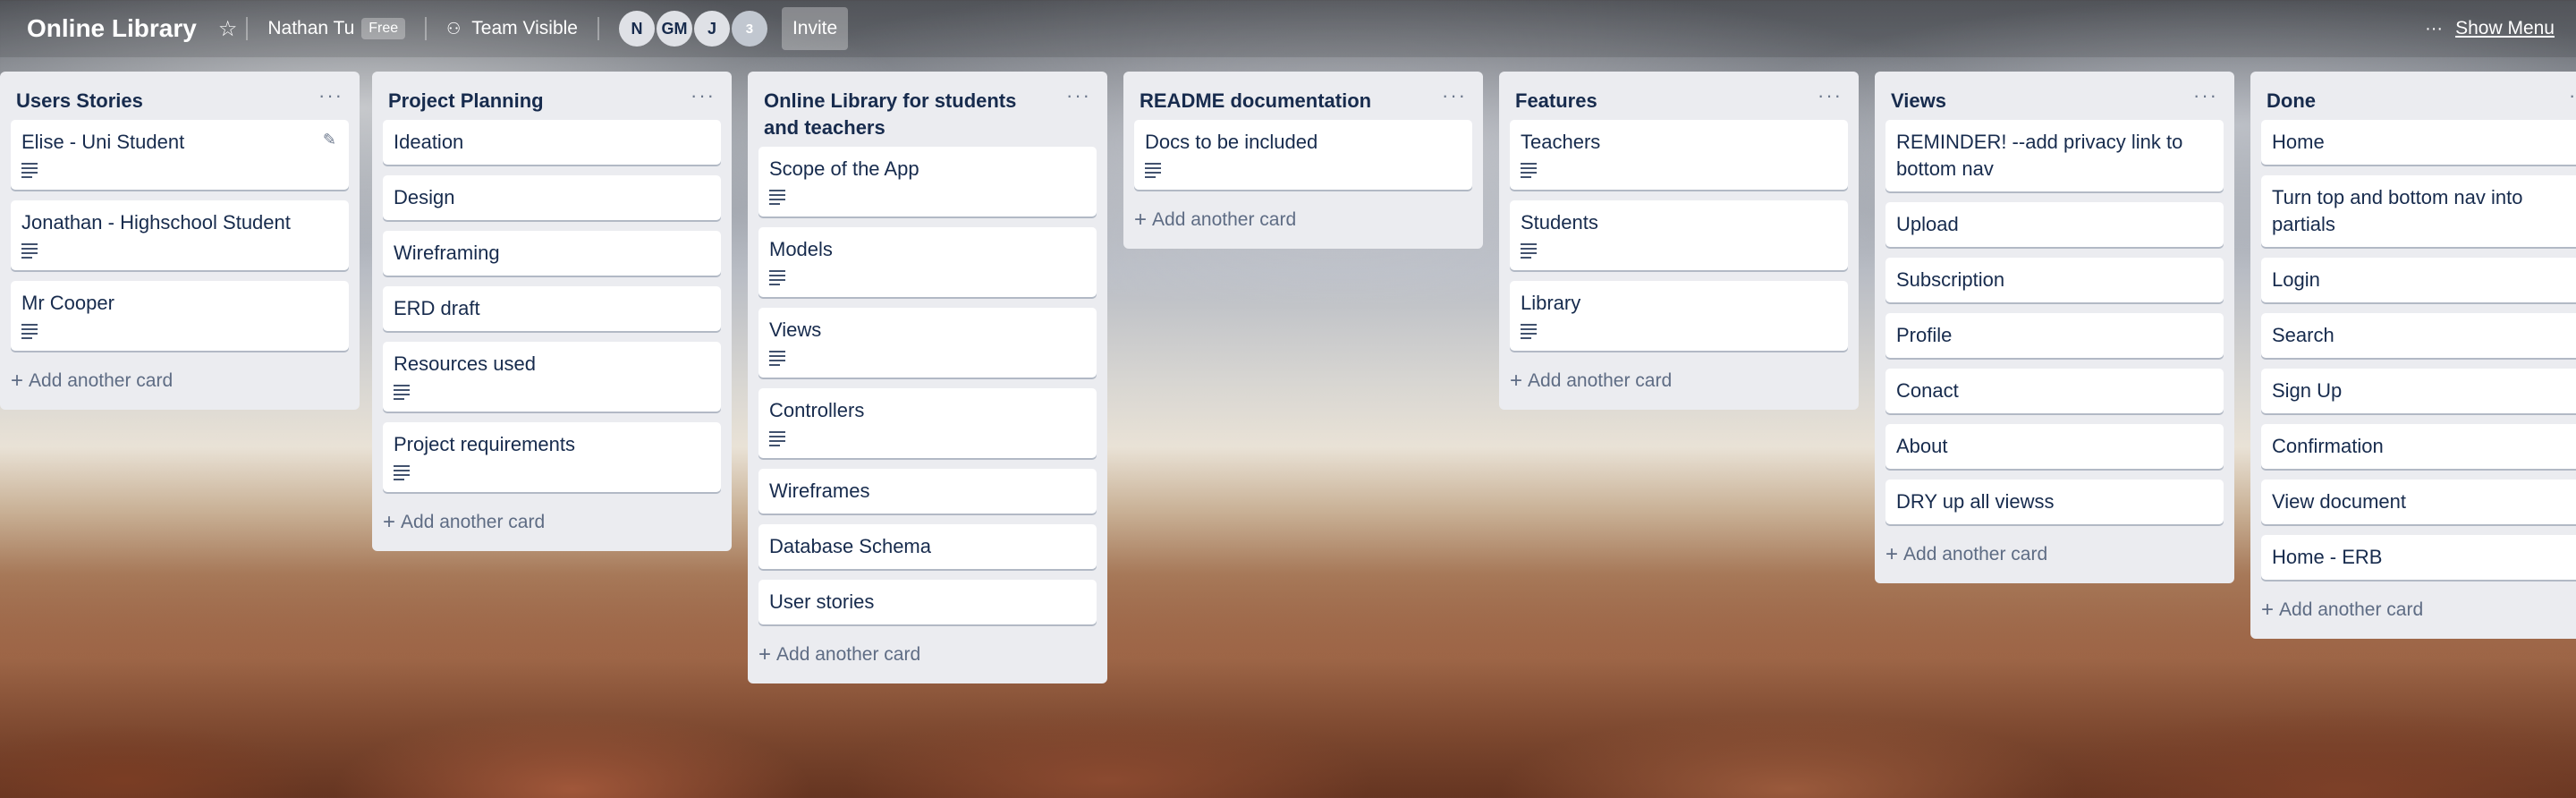 This screenshot has height=798, width=2576. What do you see at coordinates (815, 28) in the screenshot?
I see `invite-button: Invite` at bounding box center [815, 28].